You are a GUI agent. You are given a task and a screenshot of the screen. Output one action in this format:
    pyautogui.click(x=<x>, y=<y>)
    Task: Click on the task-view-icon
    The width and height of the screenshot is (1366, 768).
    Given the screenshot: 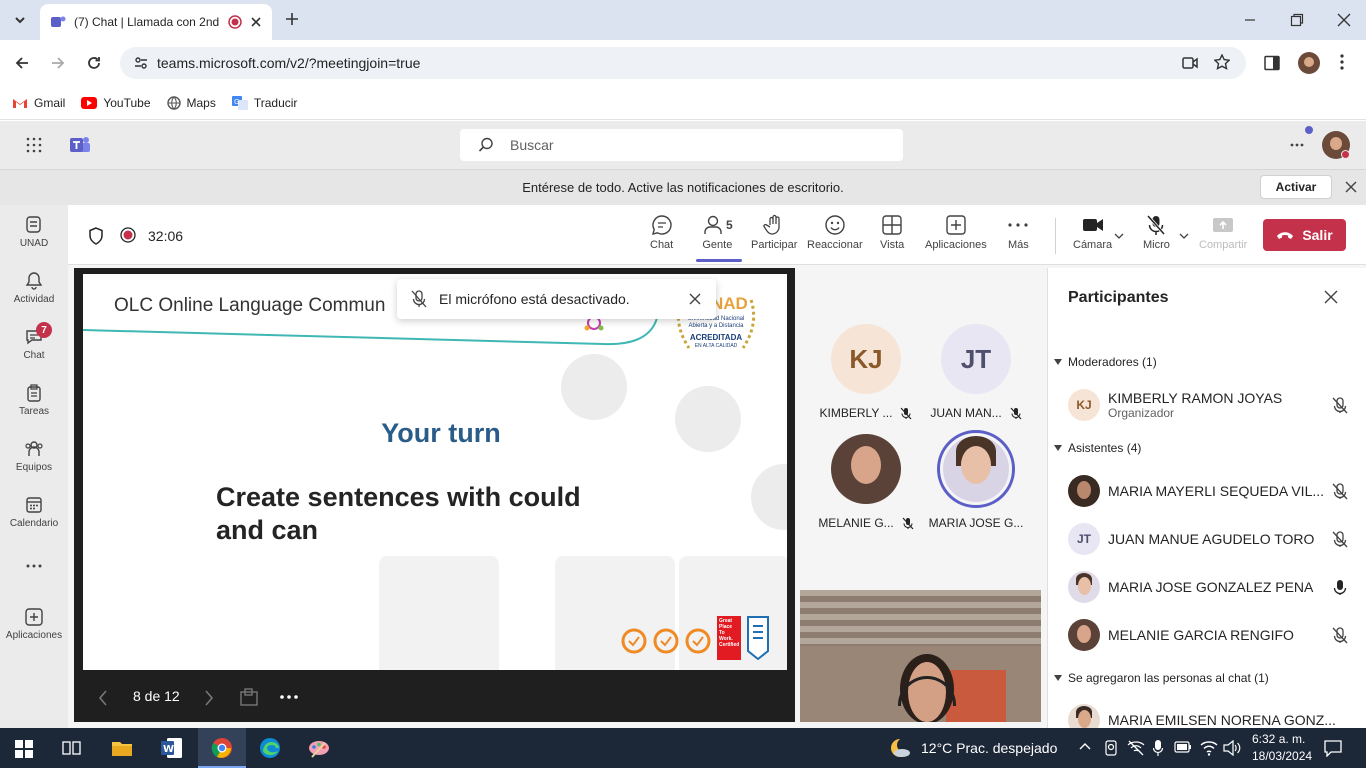 What is the action you would take?
    pyautogui.click(x=72, y=748)
    